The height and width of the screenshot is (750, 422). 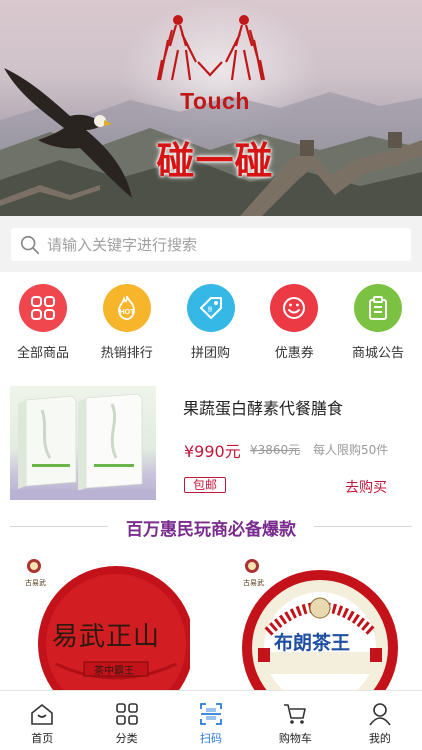 What do you see at coordinates (380, 714) in the screenshot?
I see `user-icon` at bounding box center [380, 714].